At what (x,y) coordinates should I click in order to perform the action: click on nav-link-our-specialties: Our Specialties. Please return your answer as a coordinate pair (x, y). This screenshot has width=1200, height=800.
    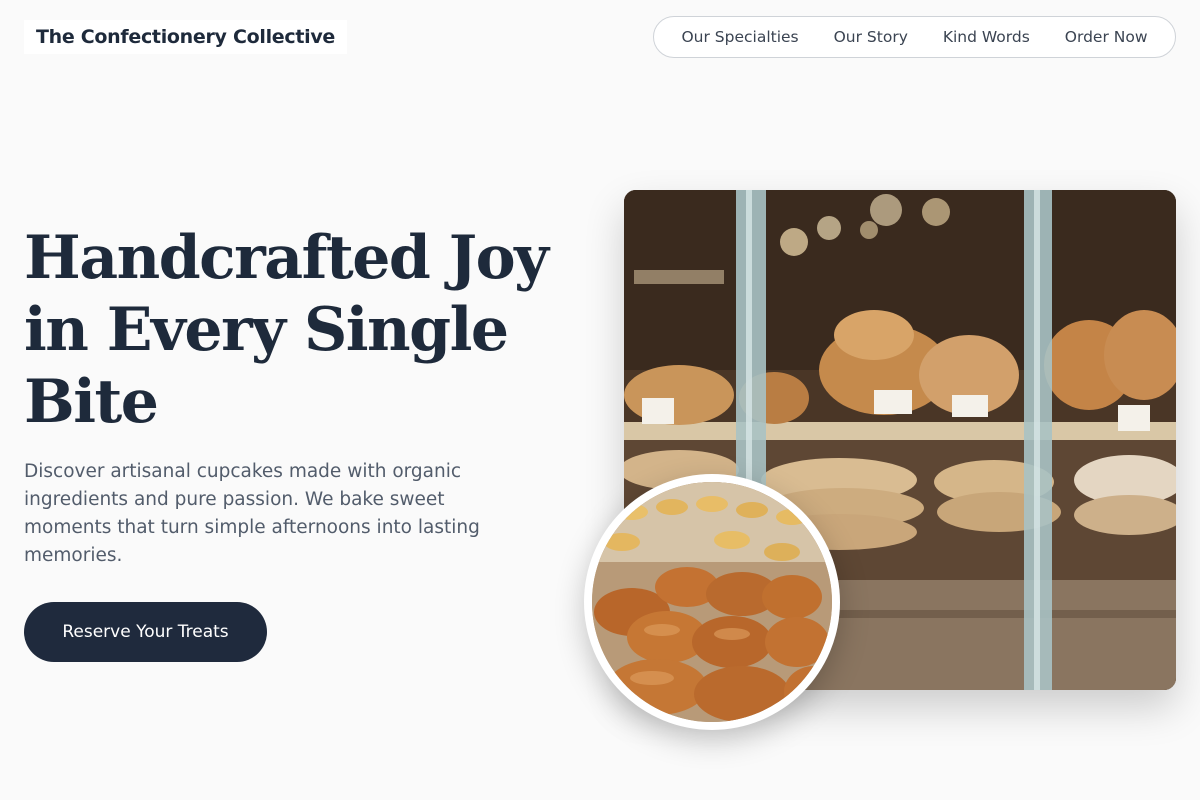
    Looking at the image, I should click on (739, 37).